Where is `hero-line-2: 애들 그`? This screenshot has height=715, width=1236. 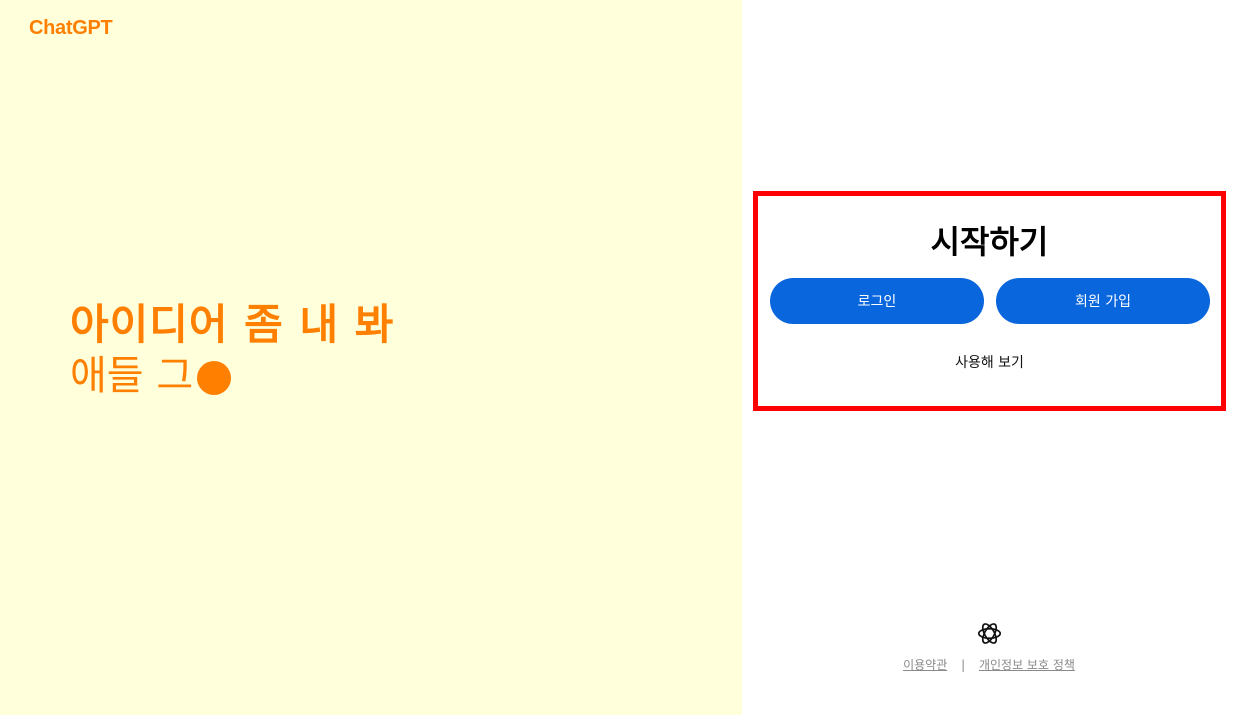
hero-line-2: 애들 그 is located at coordinates (232, 376).